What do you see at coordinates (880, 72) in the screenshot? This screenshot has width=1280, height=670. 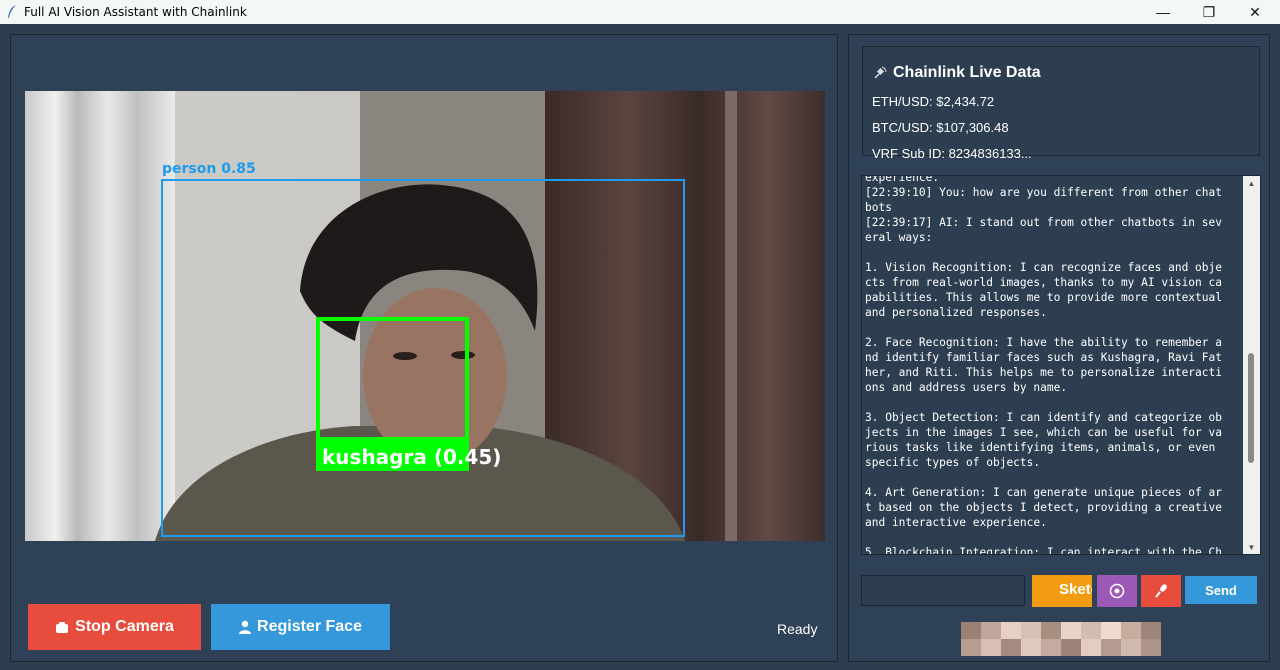 I see `satellite-icon` at bounding box center [880, 72].